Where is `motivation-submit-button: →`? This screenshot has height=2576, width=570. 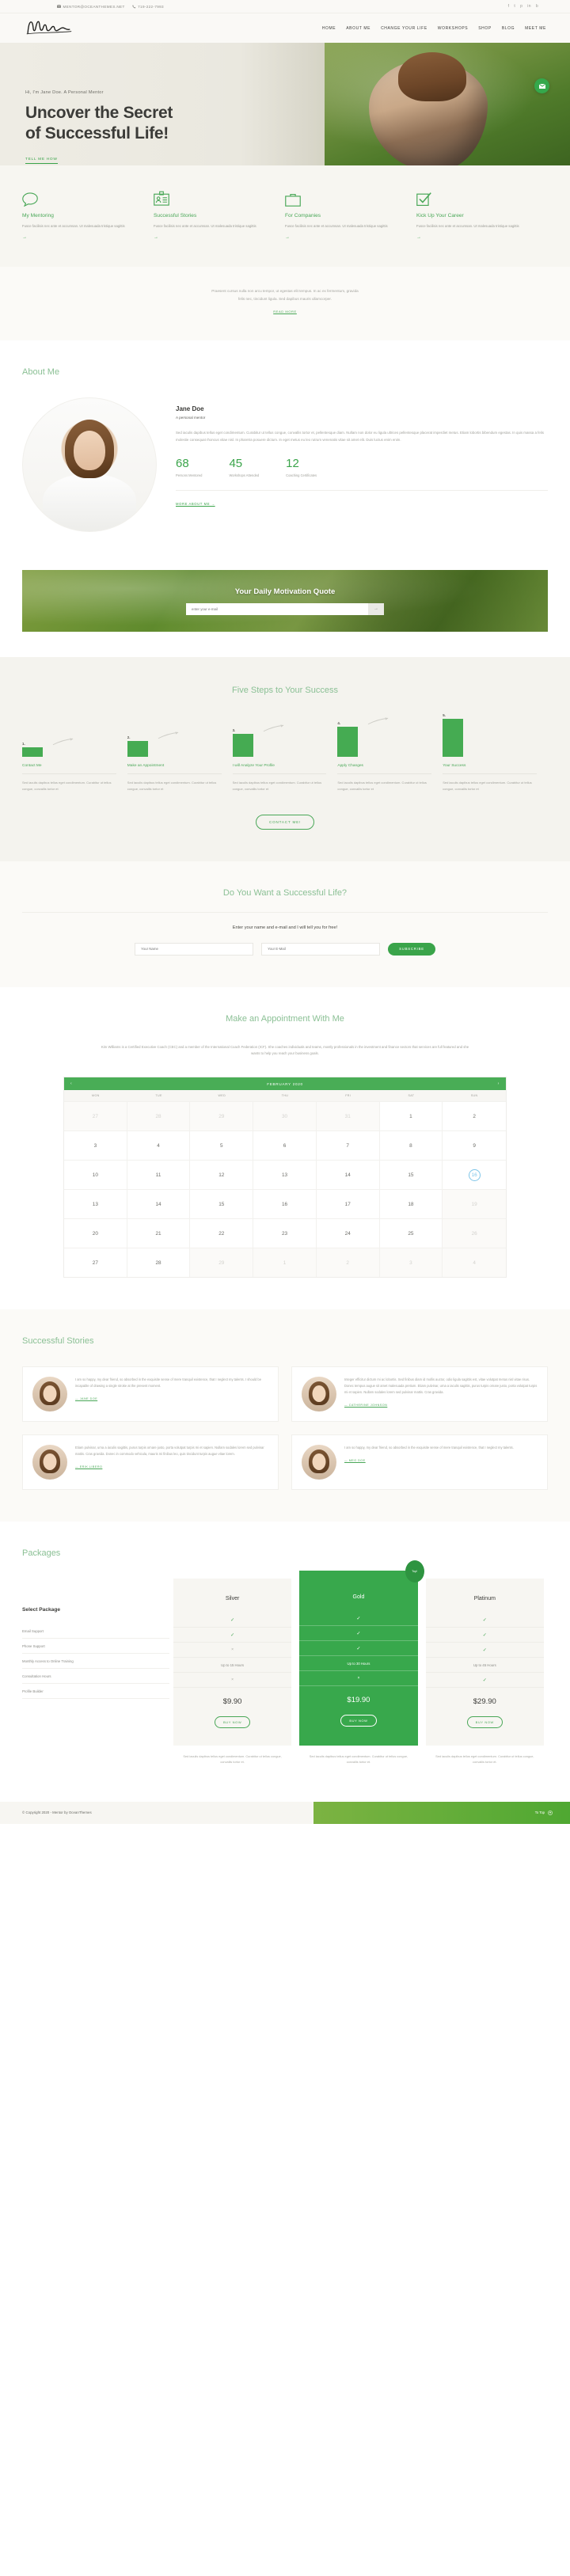
motivation-submit-button: → is located at coordinates (376, 608).